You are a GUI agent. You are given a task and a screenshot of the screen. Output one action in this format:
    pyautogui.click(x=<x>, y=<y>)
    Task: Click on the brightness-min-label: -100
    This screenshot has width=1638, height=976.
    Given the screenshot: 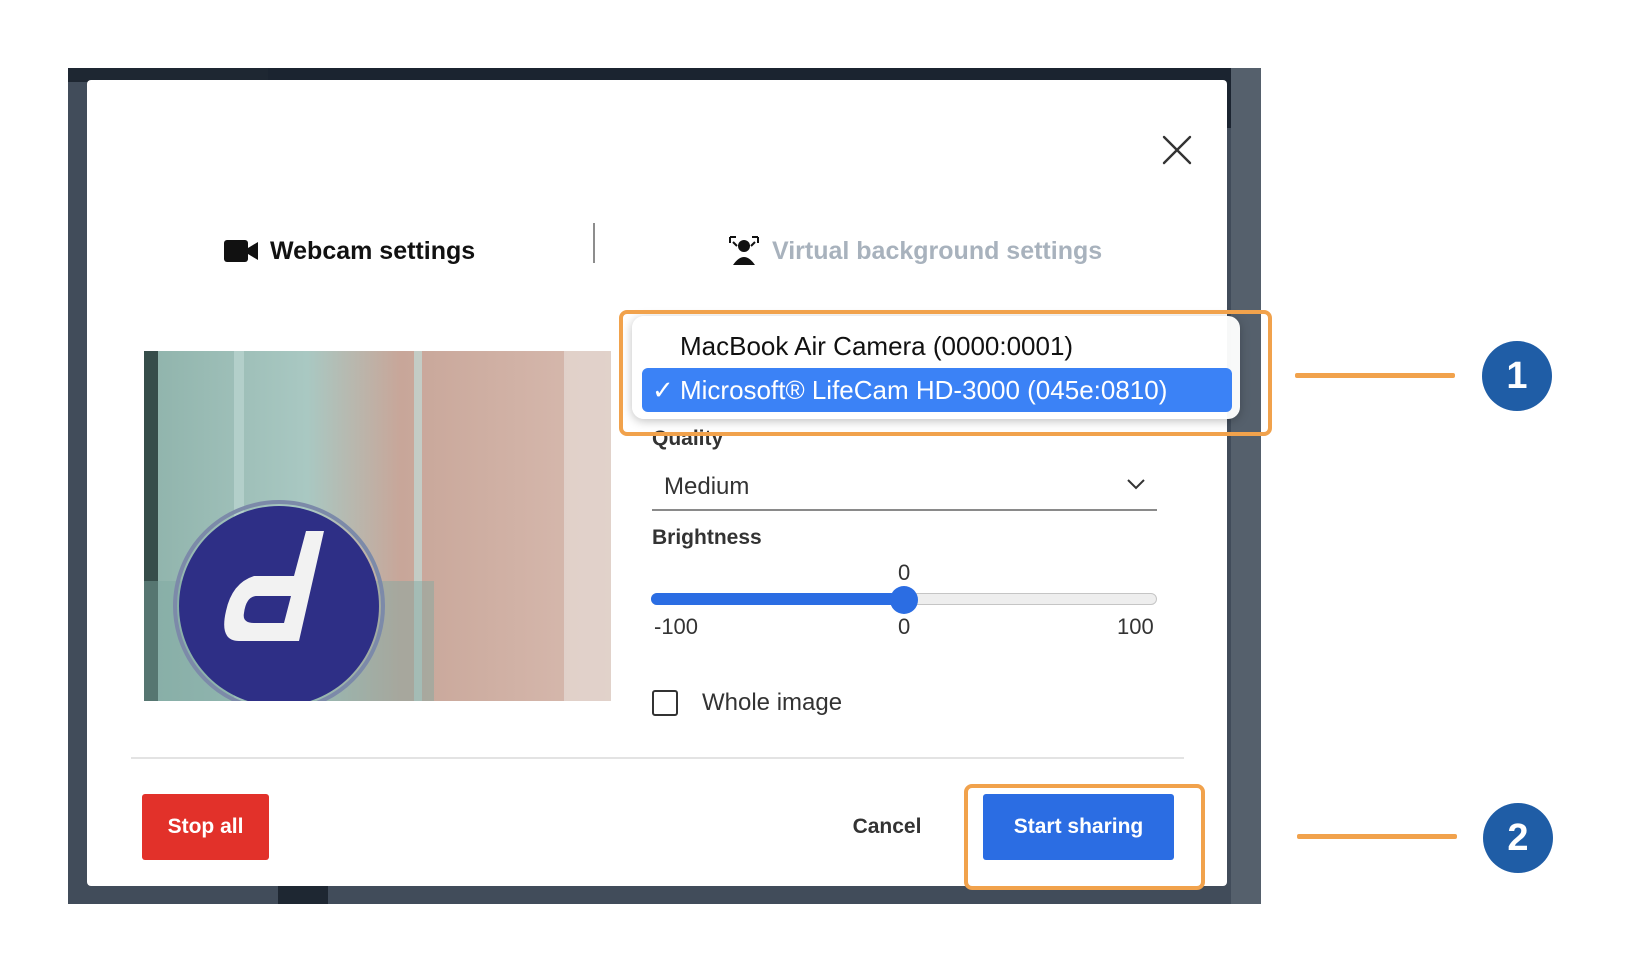 What is the action you would take?
    pyautogui.click(x=676, y=626)
    